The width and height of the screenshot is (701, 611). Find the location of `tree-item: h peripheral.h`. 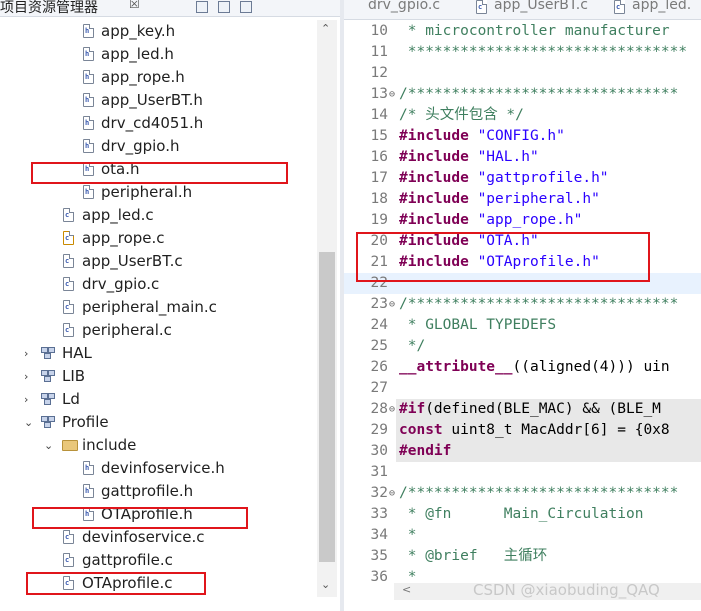

tree-item: h peripheral.h is located at coordinates (158, 192).